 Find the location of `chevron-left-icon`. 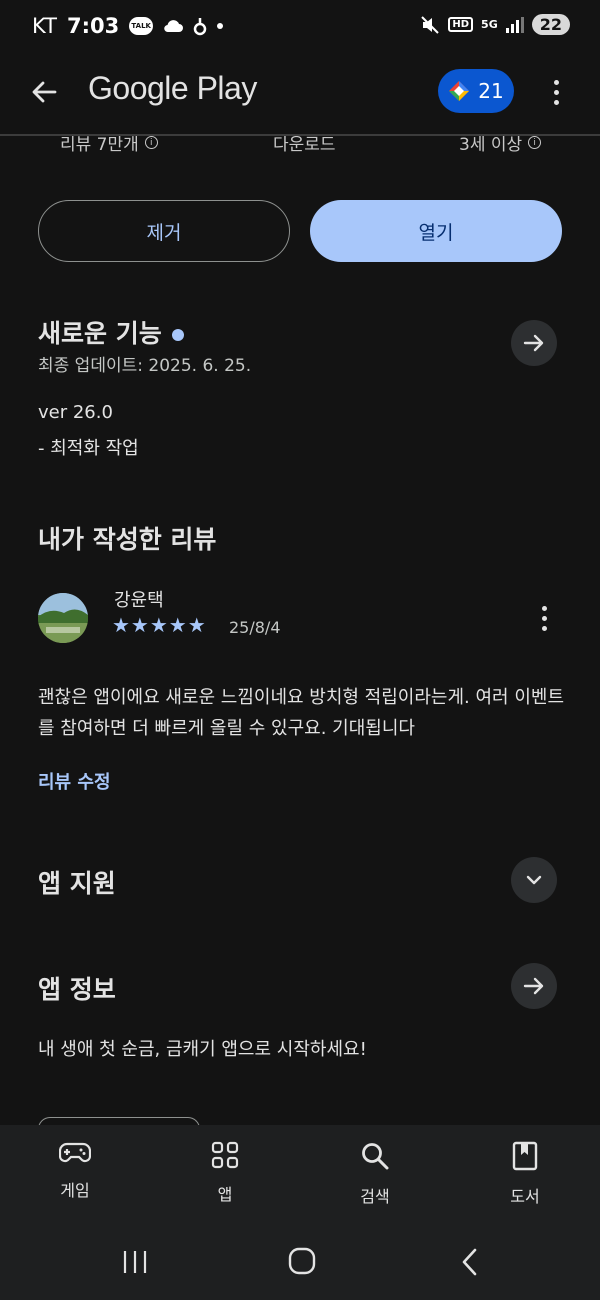

chevron-left-icon is located at coordinates (469, 1262).